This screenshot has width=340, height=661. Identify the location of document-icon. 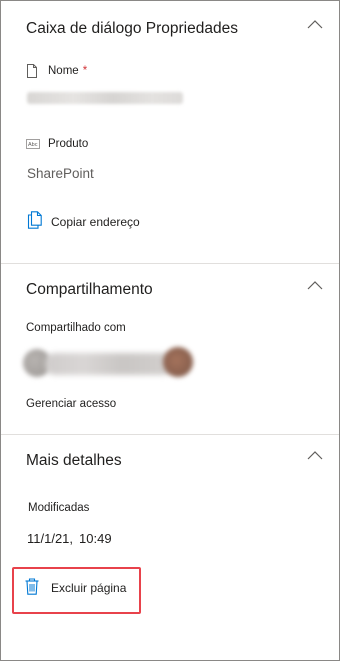
(32, 71).